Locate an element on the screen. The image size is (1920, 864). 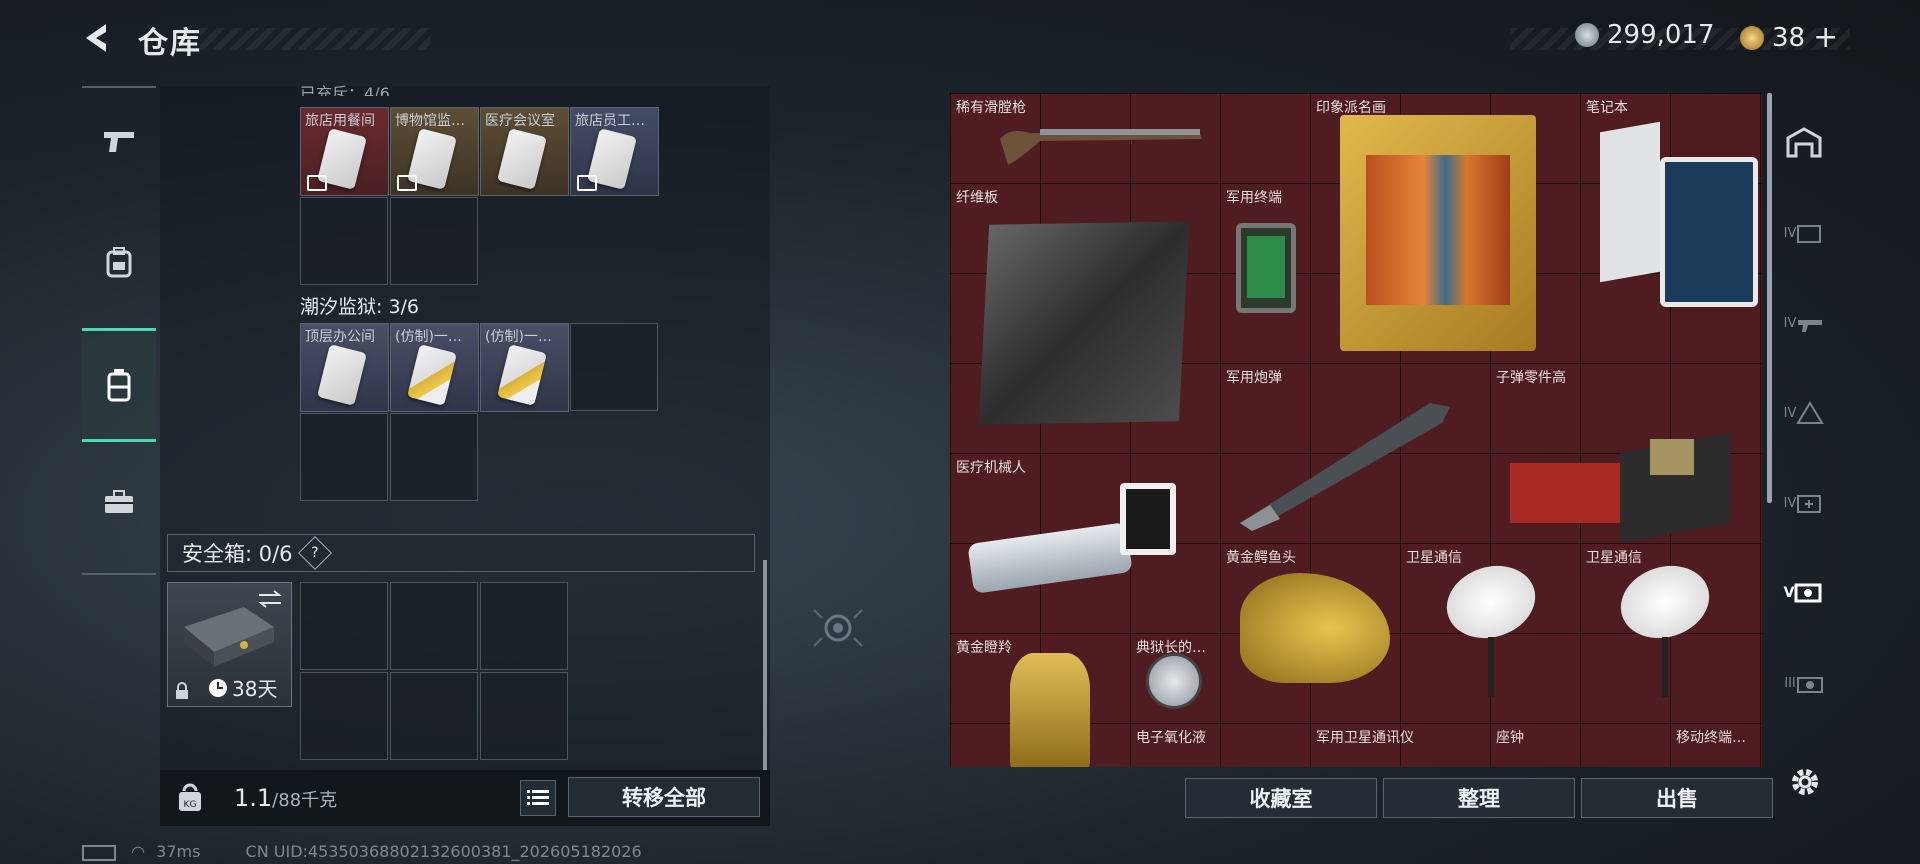
lock-icon is located at coordinates (182, 690).